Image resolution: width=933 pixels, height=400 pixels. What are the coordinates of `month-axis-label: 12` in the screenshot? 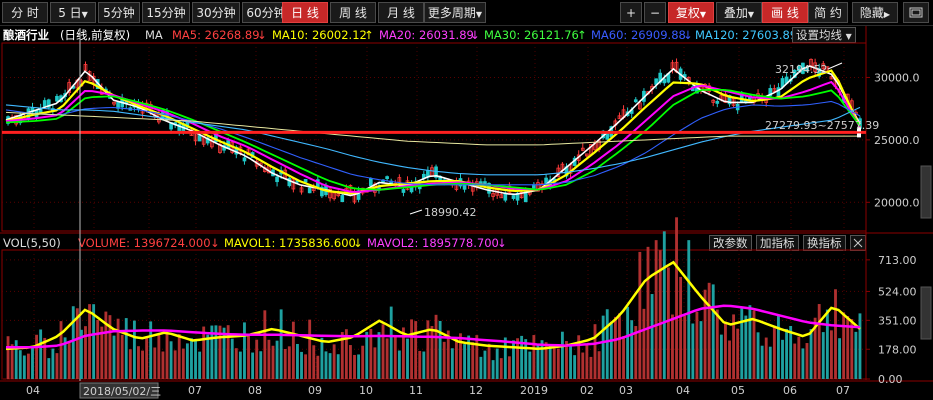 It's located at (476, 390).